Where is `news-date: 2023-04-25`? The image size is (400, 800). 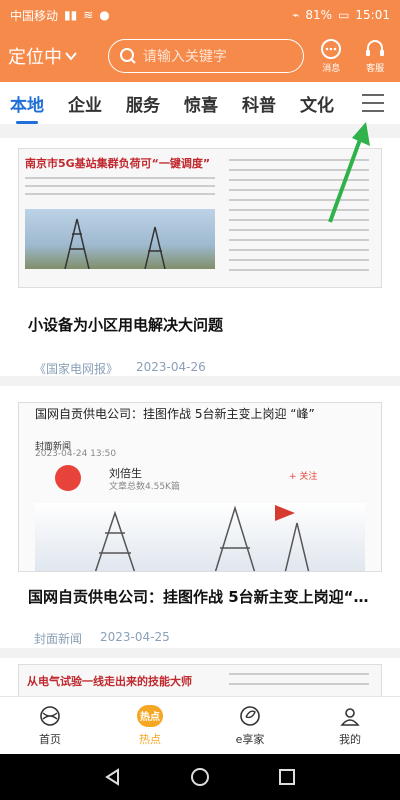
news-date: 2023-04-25 is located at coordinates (135, 637).